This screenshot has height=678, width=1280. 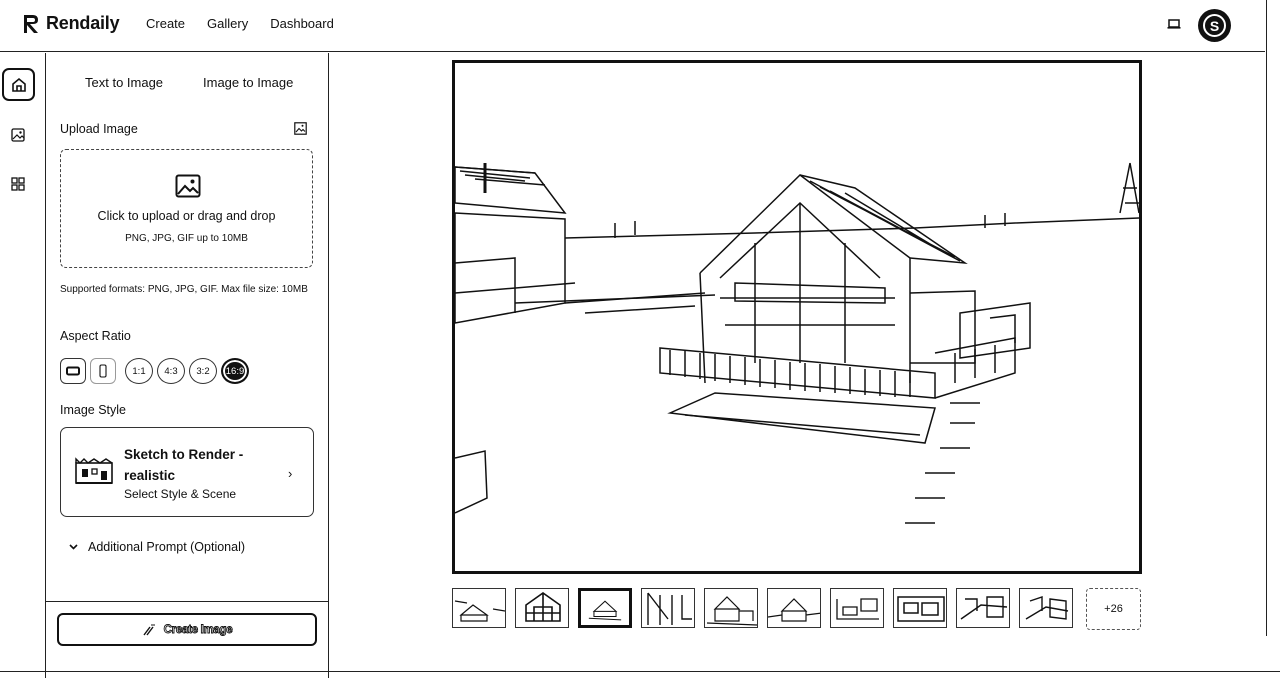 What do you see at coordinates (186, 238) in the screenshot?
I see `dropzone-subtitle: PNG, JPG, GIF up to 10MB` at bounding box center [186, 238].